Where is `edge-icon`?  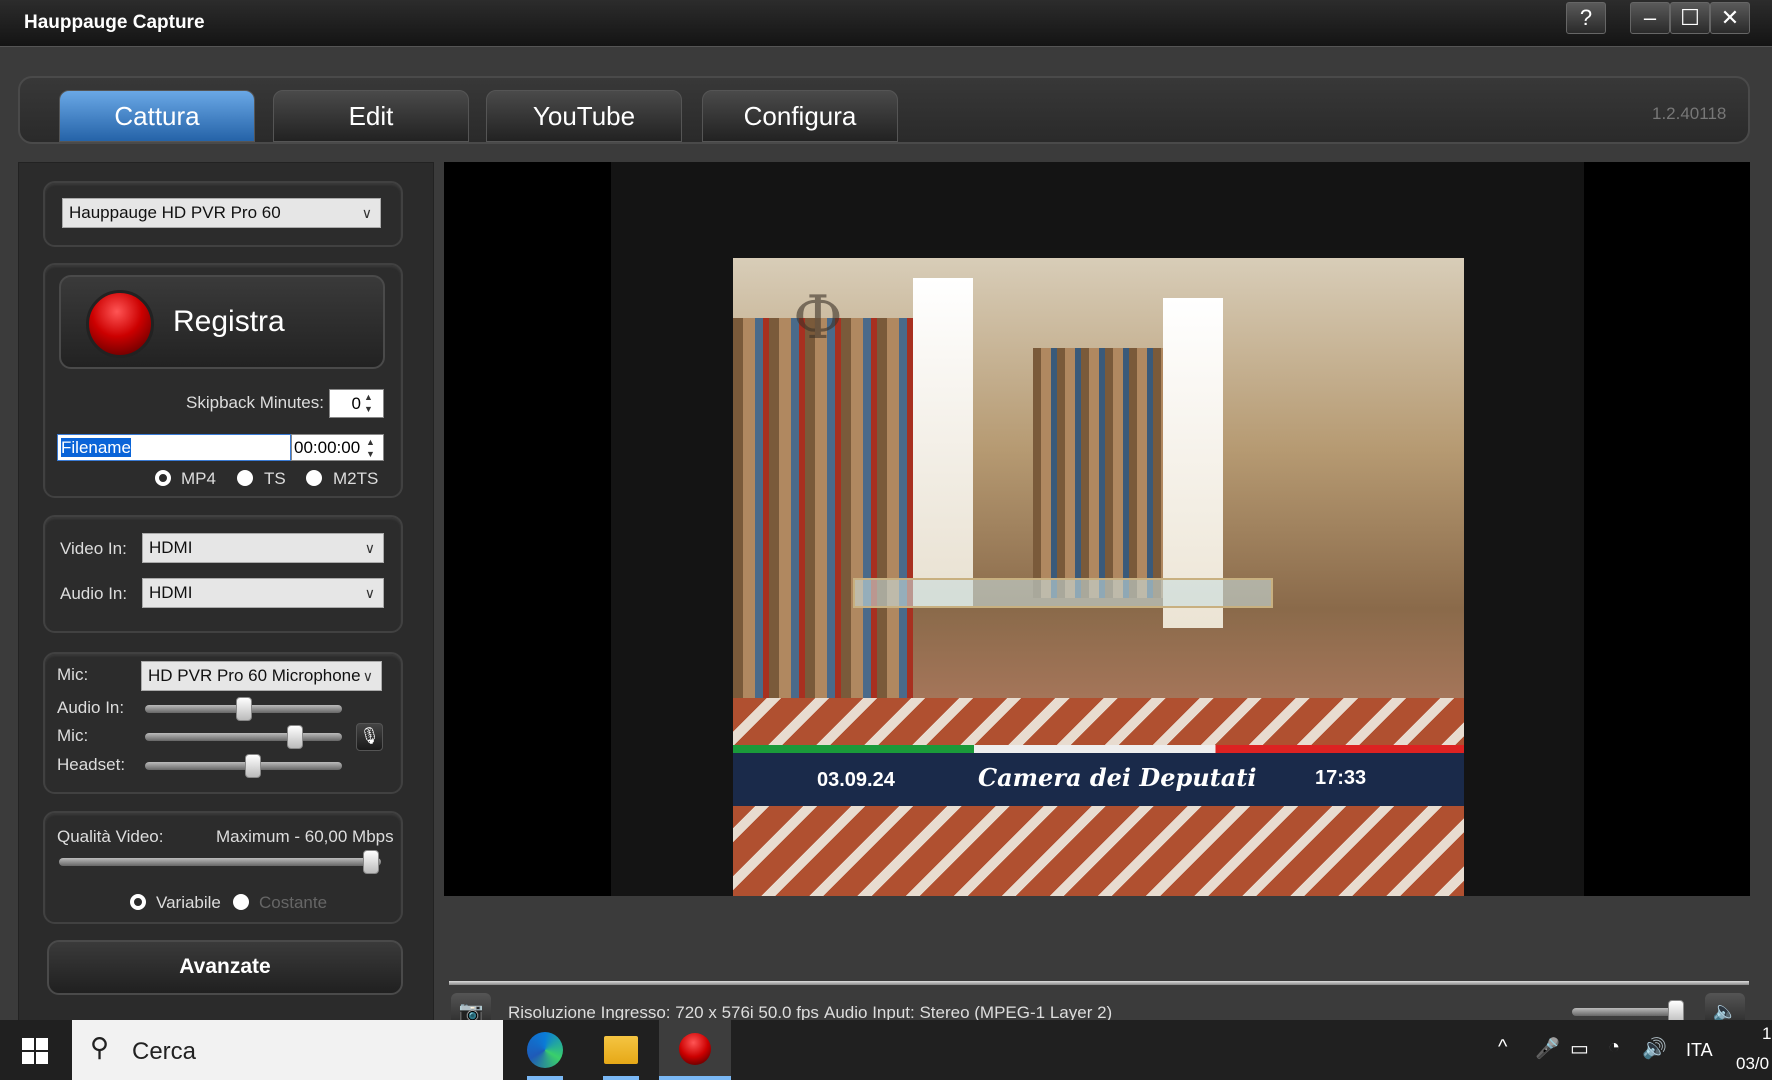
edge-icon is located at coordinates (545, 1050).